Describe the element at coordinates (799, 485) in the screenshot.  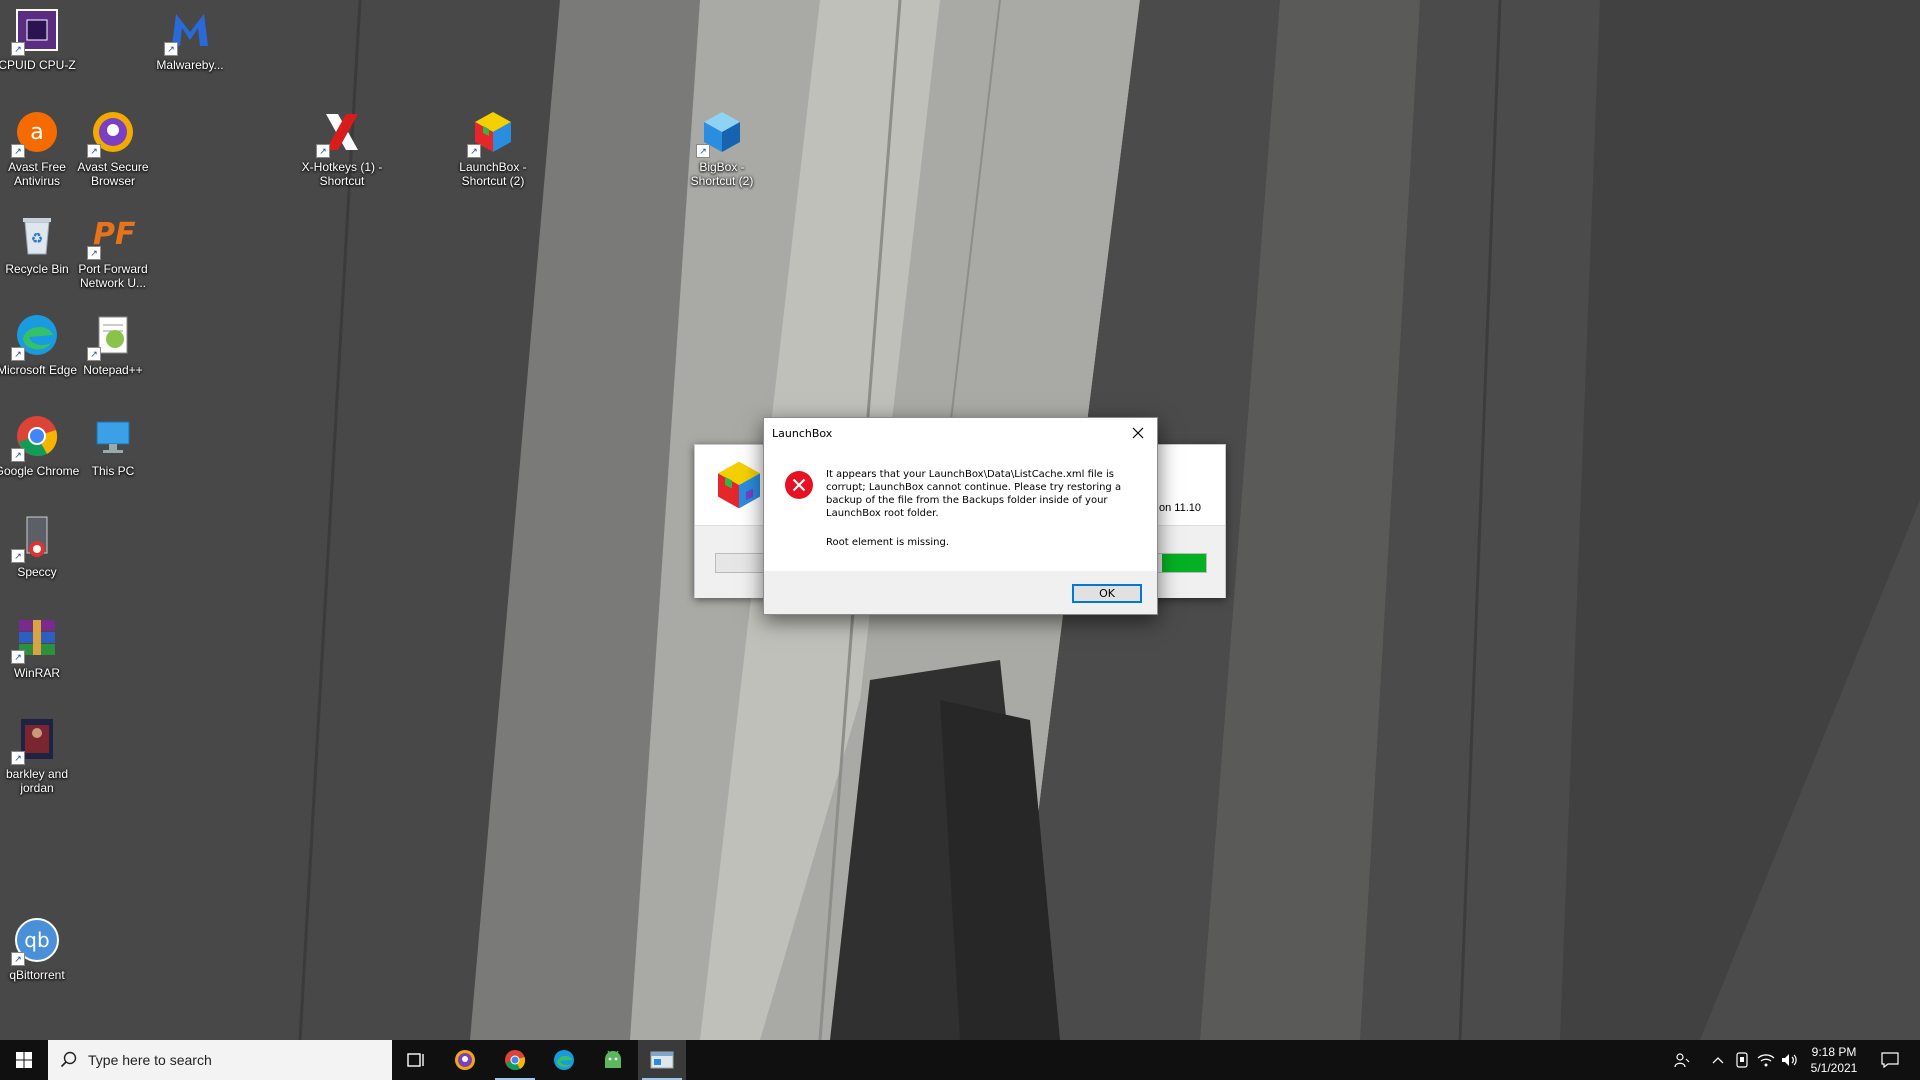
I see `error-icon` at that location.